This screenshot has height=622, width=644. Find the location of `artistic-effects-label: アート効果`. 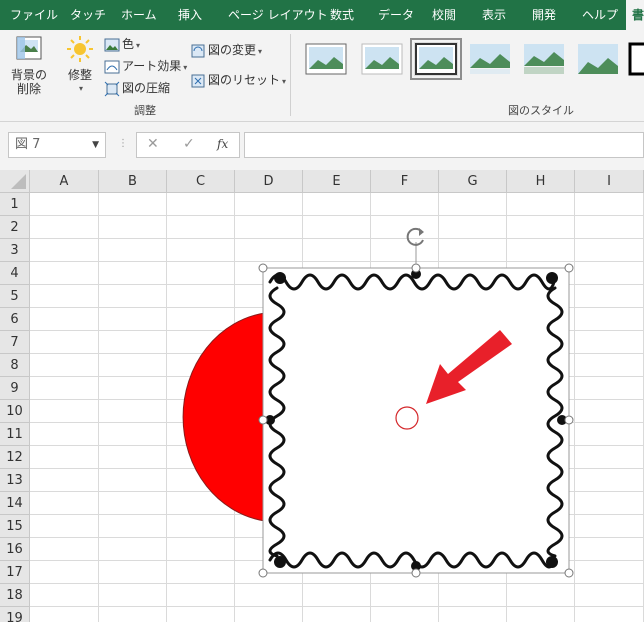

artistic-effects-label: アート効果 is located at coordinates (152, 66).